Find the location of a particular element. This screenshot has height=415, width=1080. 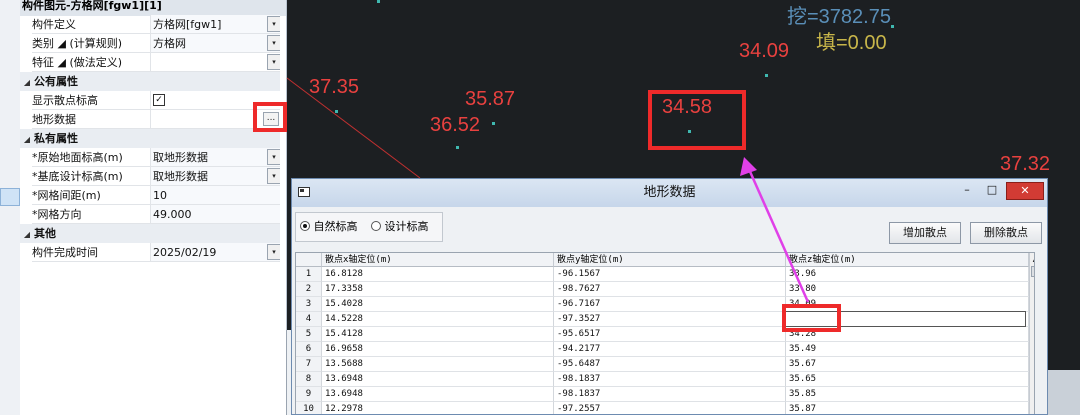

column-header-x: 散点x轴定位(m) is located at coordinates (438, 260).